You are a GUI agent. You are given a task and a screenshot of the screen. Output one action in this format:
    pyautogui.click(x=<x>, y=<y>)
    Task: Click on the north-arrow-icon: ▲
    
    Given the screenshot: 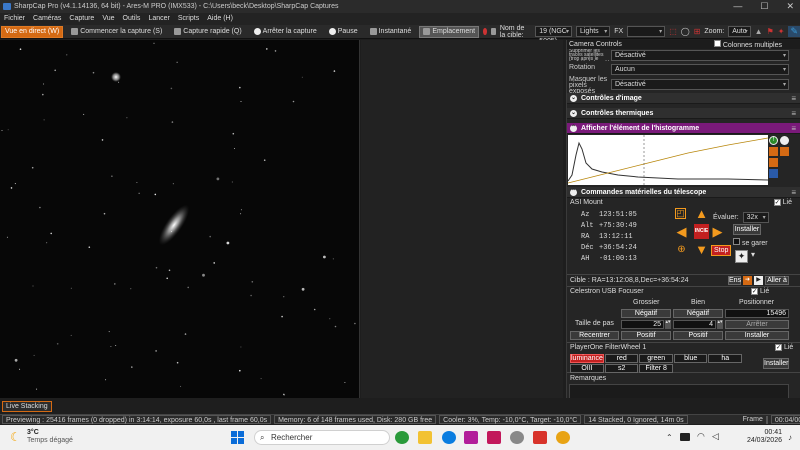 What is the action you would take?
    pyautogui.click(x=701, y=213)
    